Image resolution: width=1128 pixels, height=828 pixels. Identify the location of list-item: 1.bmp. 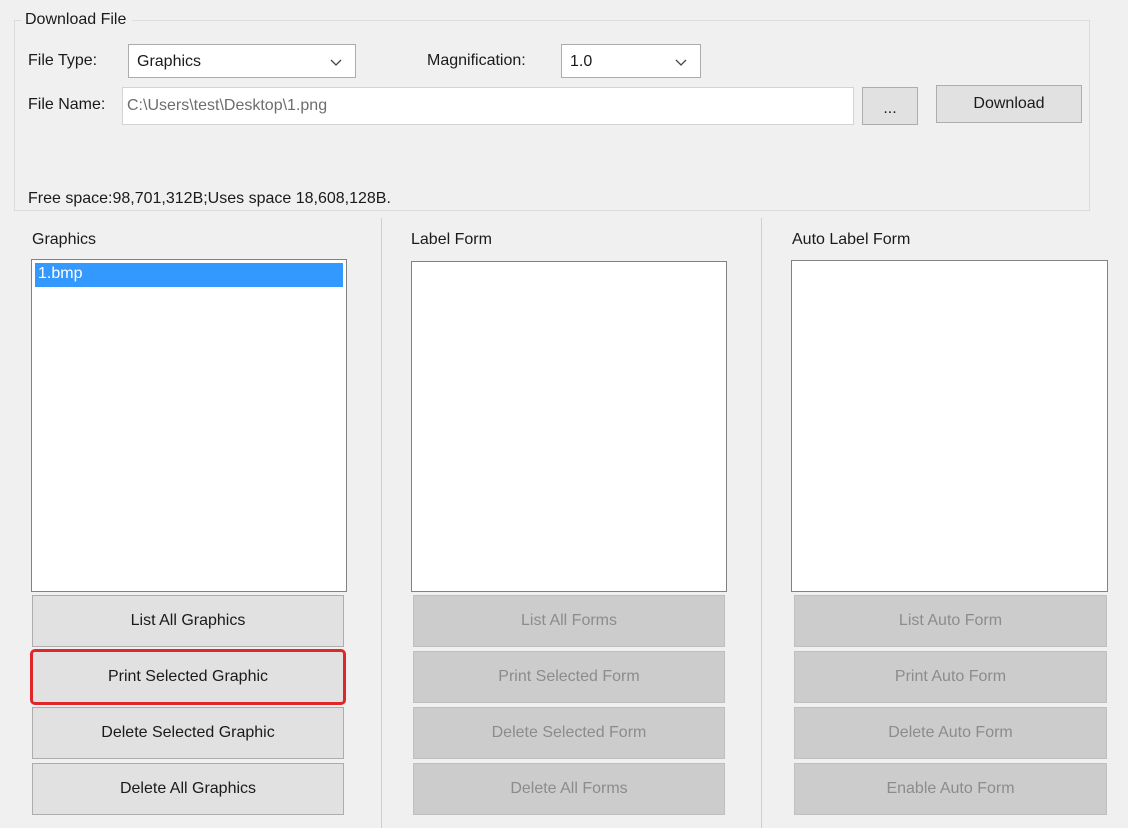
(189, 275).